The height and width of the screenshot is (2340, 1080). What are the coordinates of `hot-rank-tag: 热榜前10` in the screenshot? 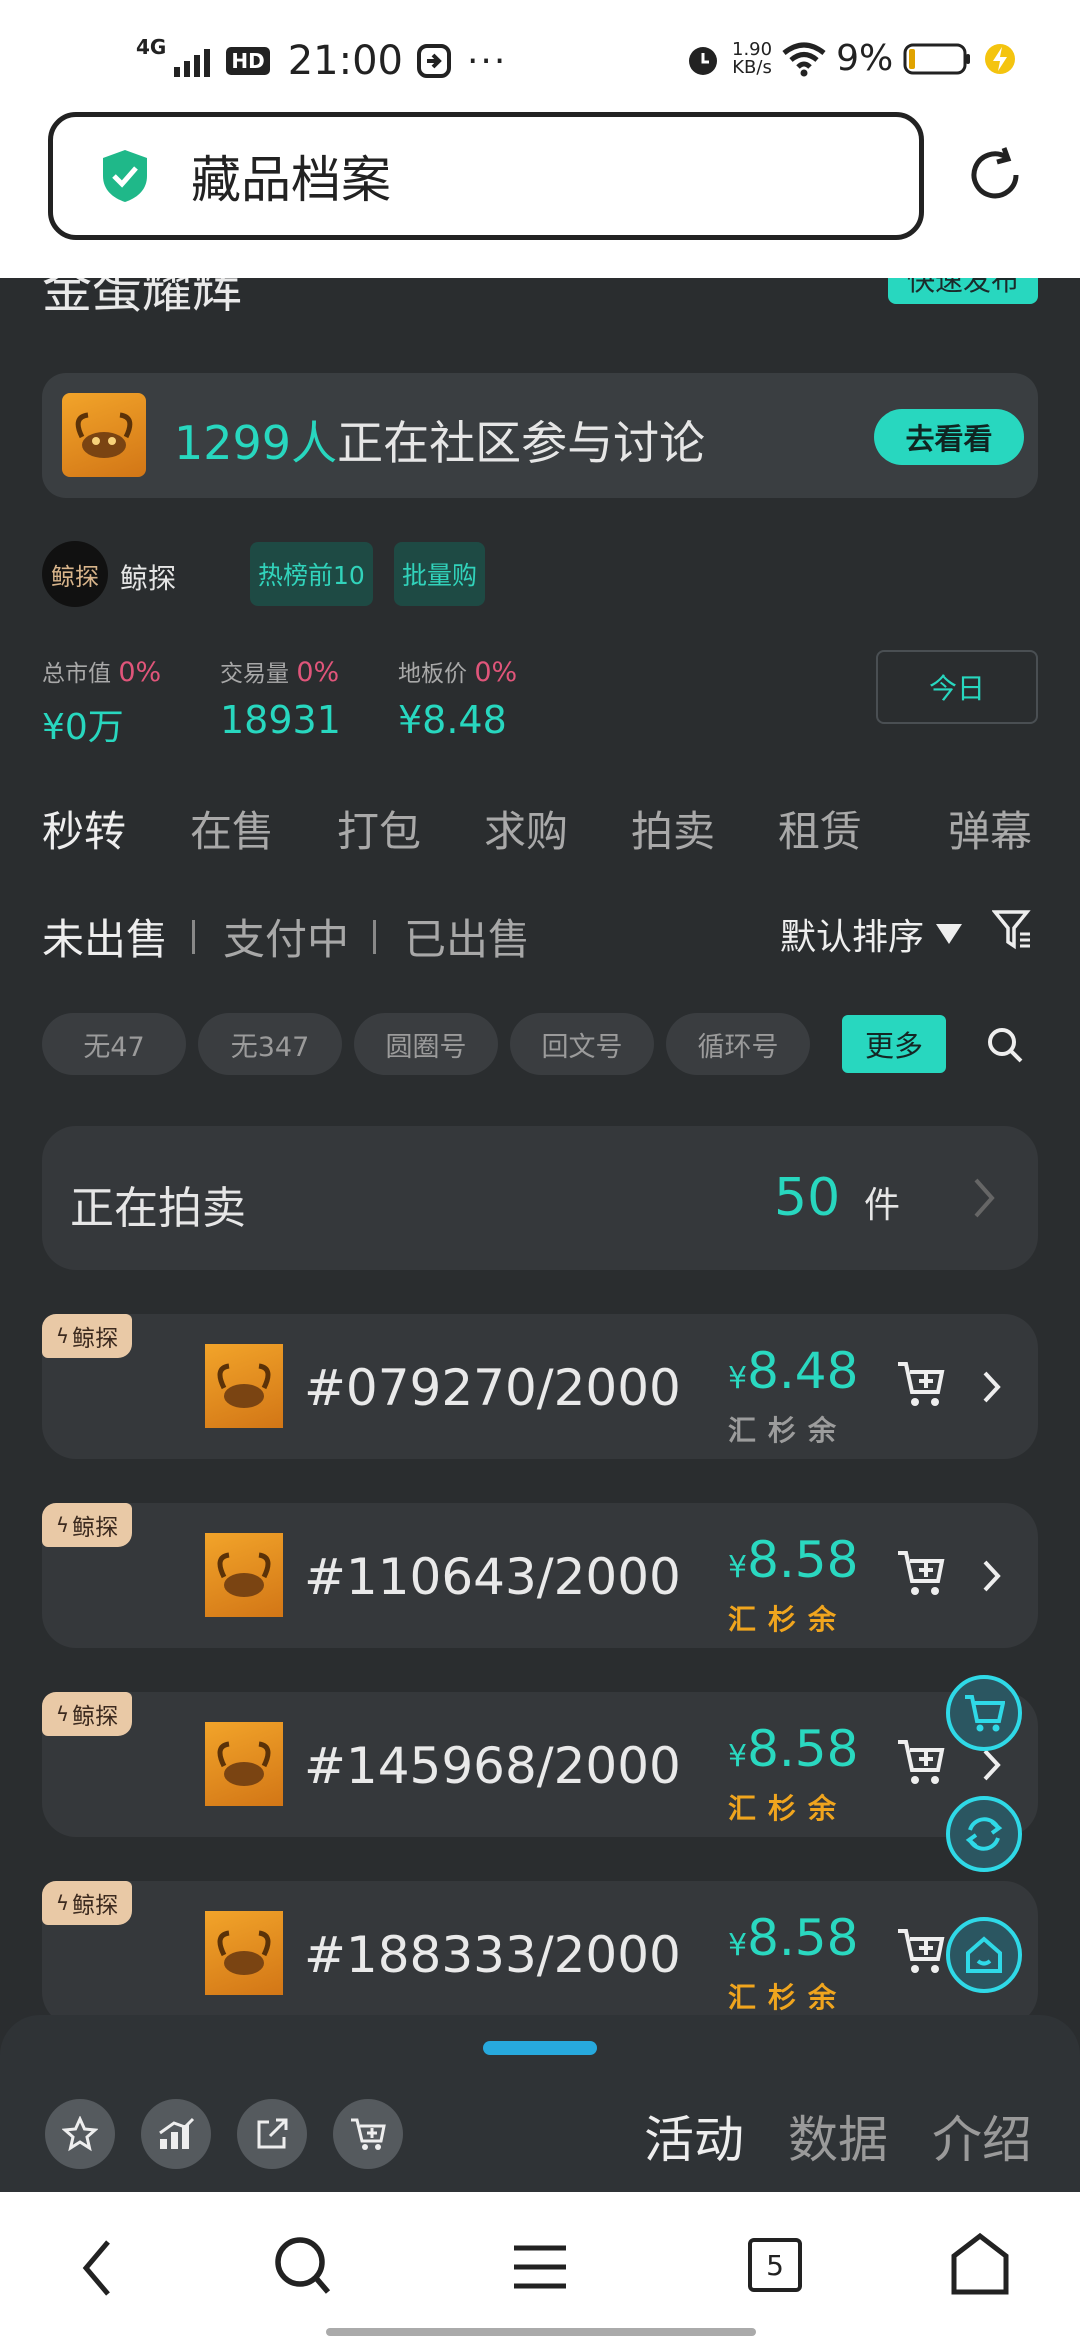 It's located at (311, 574).